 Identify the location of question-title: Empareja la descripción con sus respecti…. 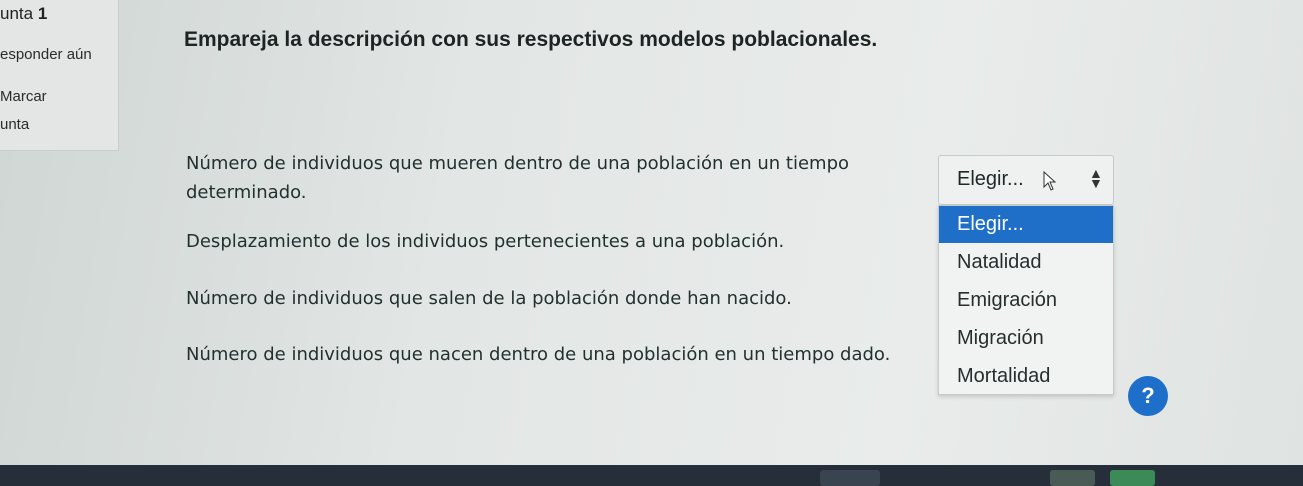
(531, 39).